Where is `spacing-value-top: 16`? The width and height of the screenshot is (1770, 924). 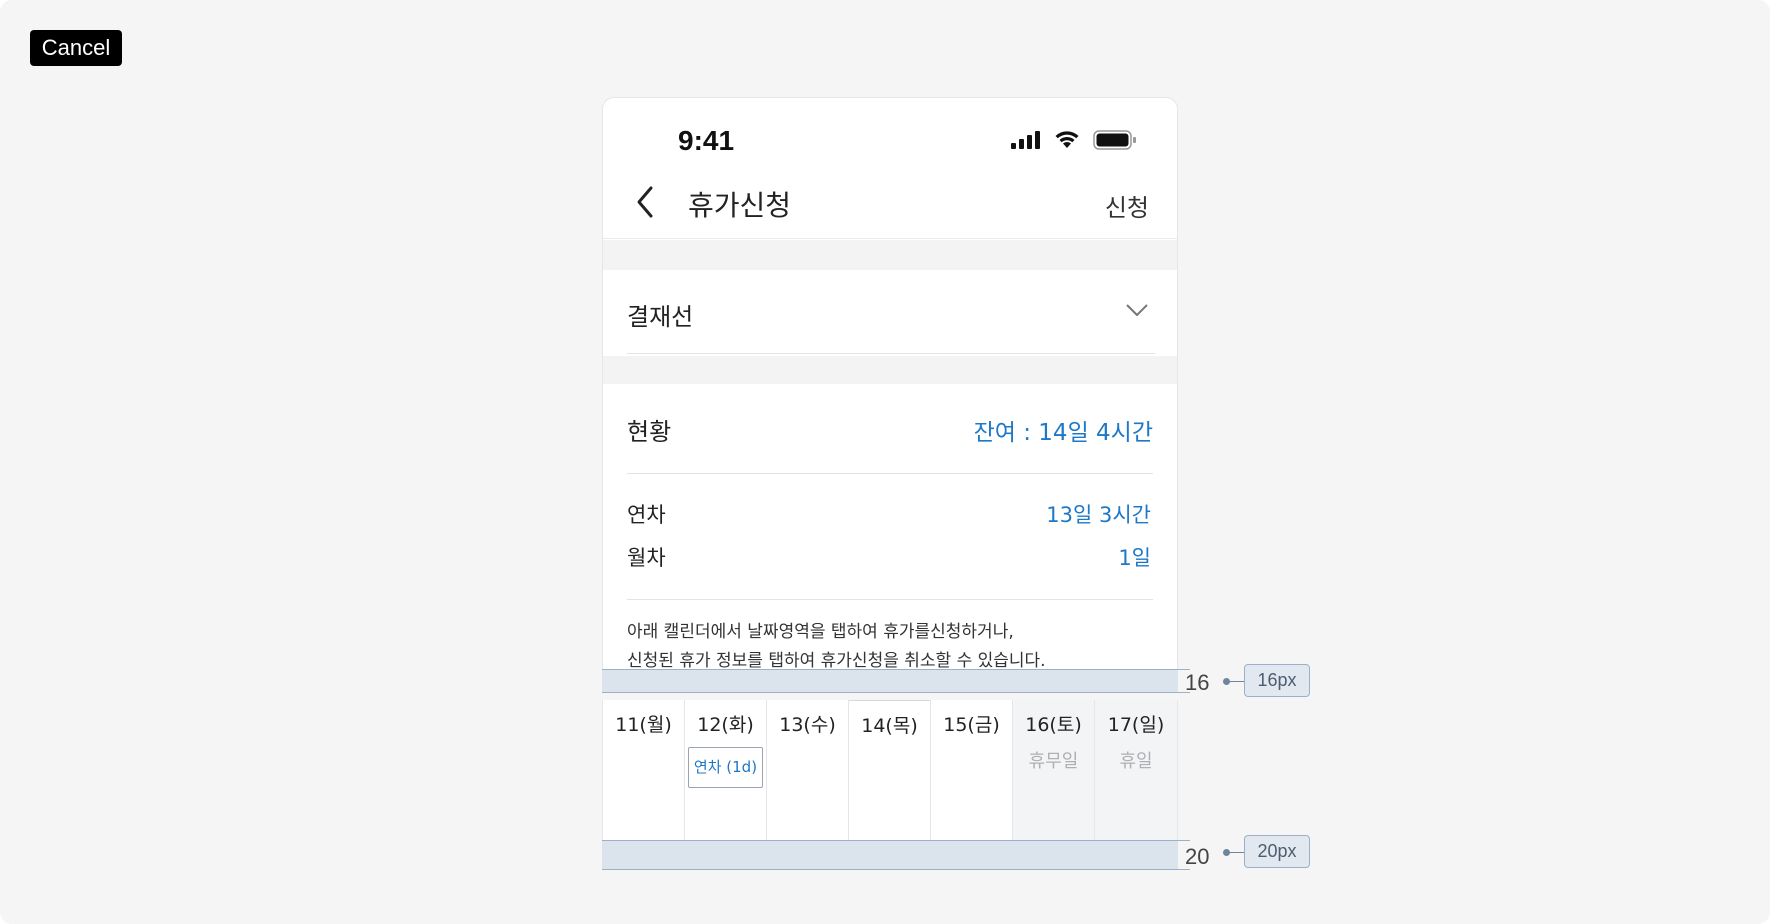
spacing-value-top: 16 is located at coordinates (1197, 682).